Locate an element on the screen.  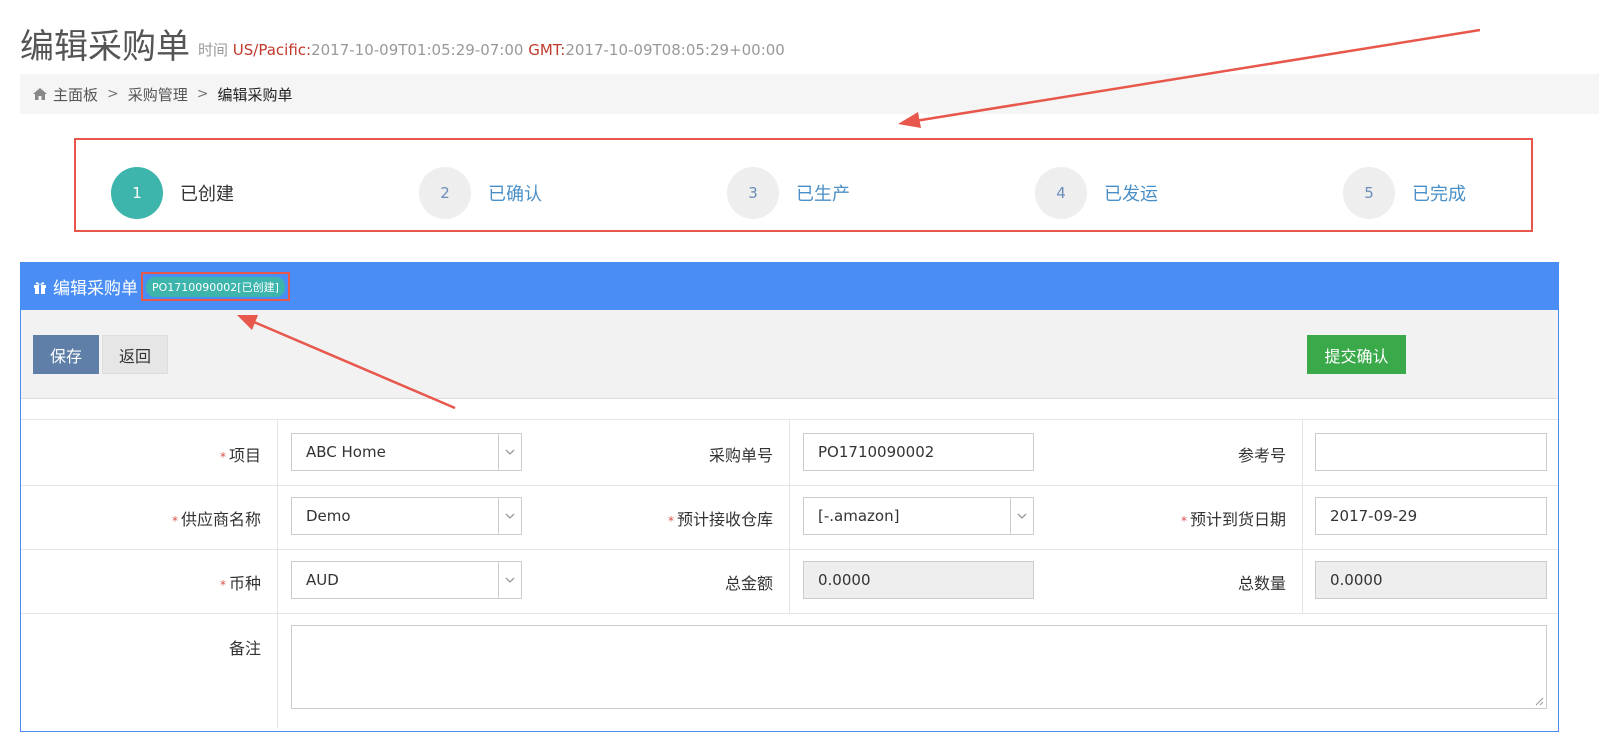
step-number: 2 is located at coordinates (445, 193).